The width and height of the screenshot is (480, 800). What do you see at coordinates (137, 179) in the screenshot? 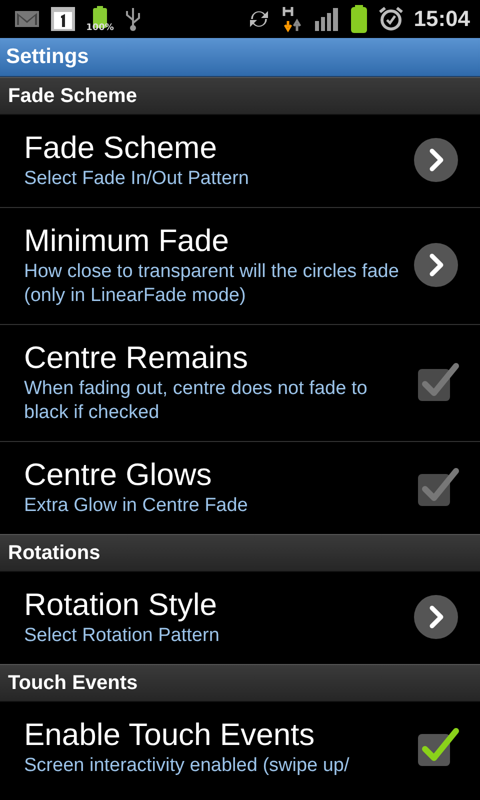
I see `preference-summary: Select Fade In/Out Pattern` at bounding box center [137, 179].